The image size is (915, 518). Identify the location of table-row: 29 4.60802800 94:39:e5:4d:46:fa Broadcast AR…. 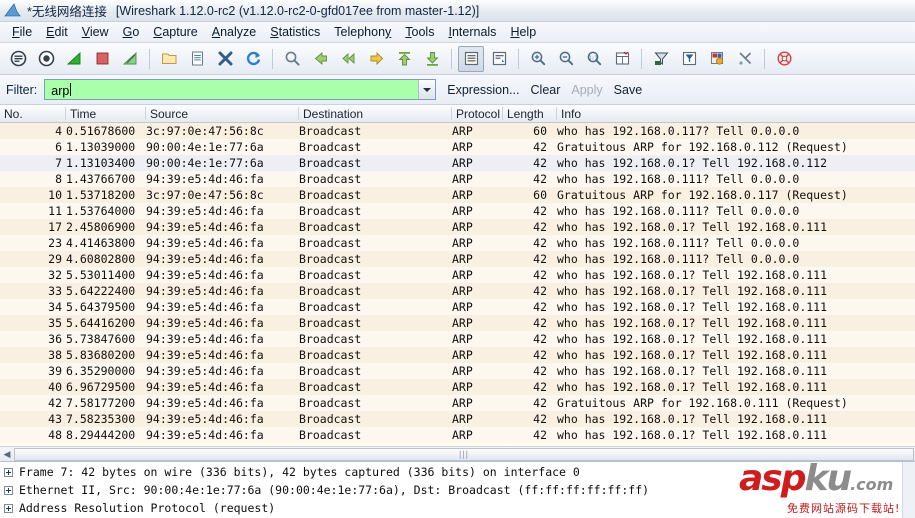
(457, 259).